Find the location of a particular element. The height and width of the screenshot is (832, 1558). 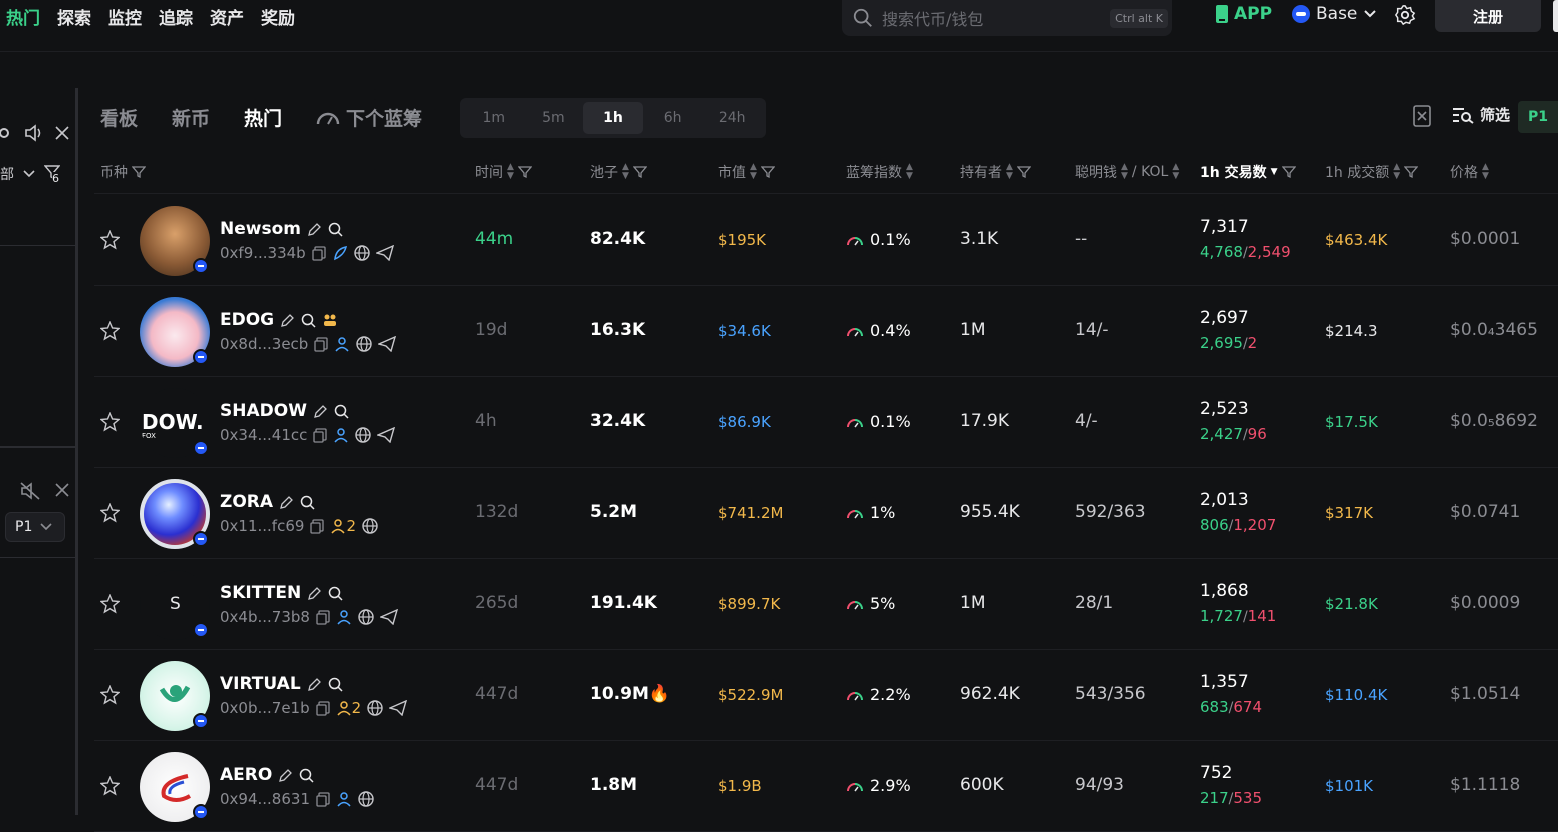

nav-item-rewards: 奖励 is located at coordinates (278, 16).